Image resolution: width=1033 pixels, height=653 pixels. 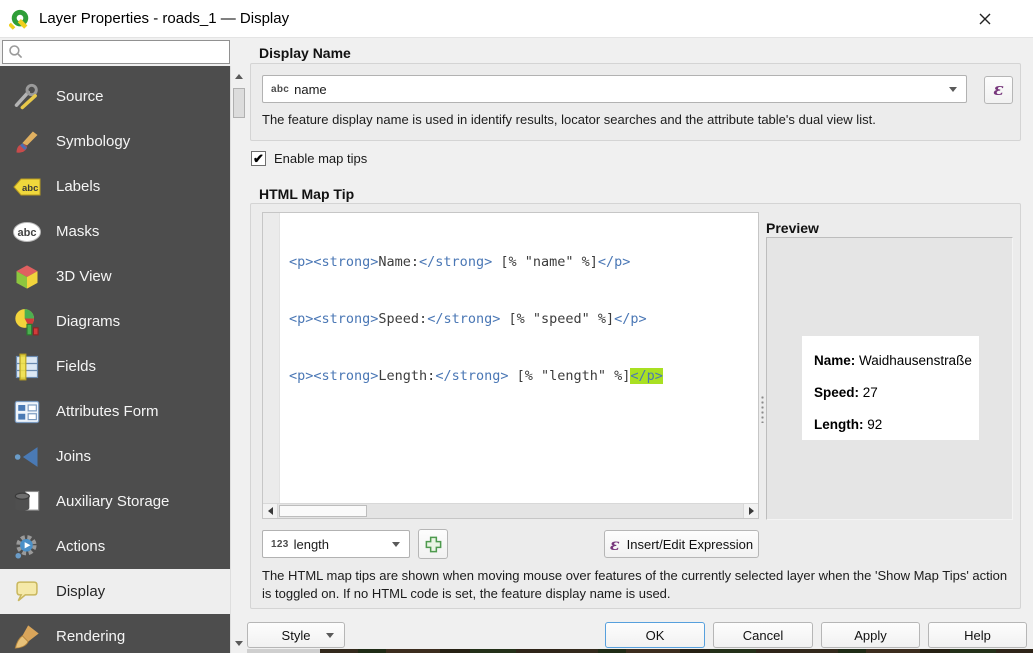 I want to click on ok-button: OK, so click(x=655, y=635).